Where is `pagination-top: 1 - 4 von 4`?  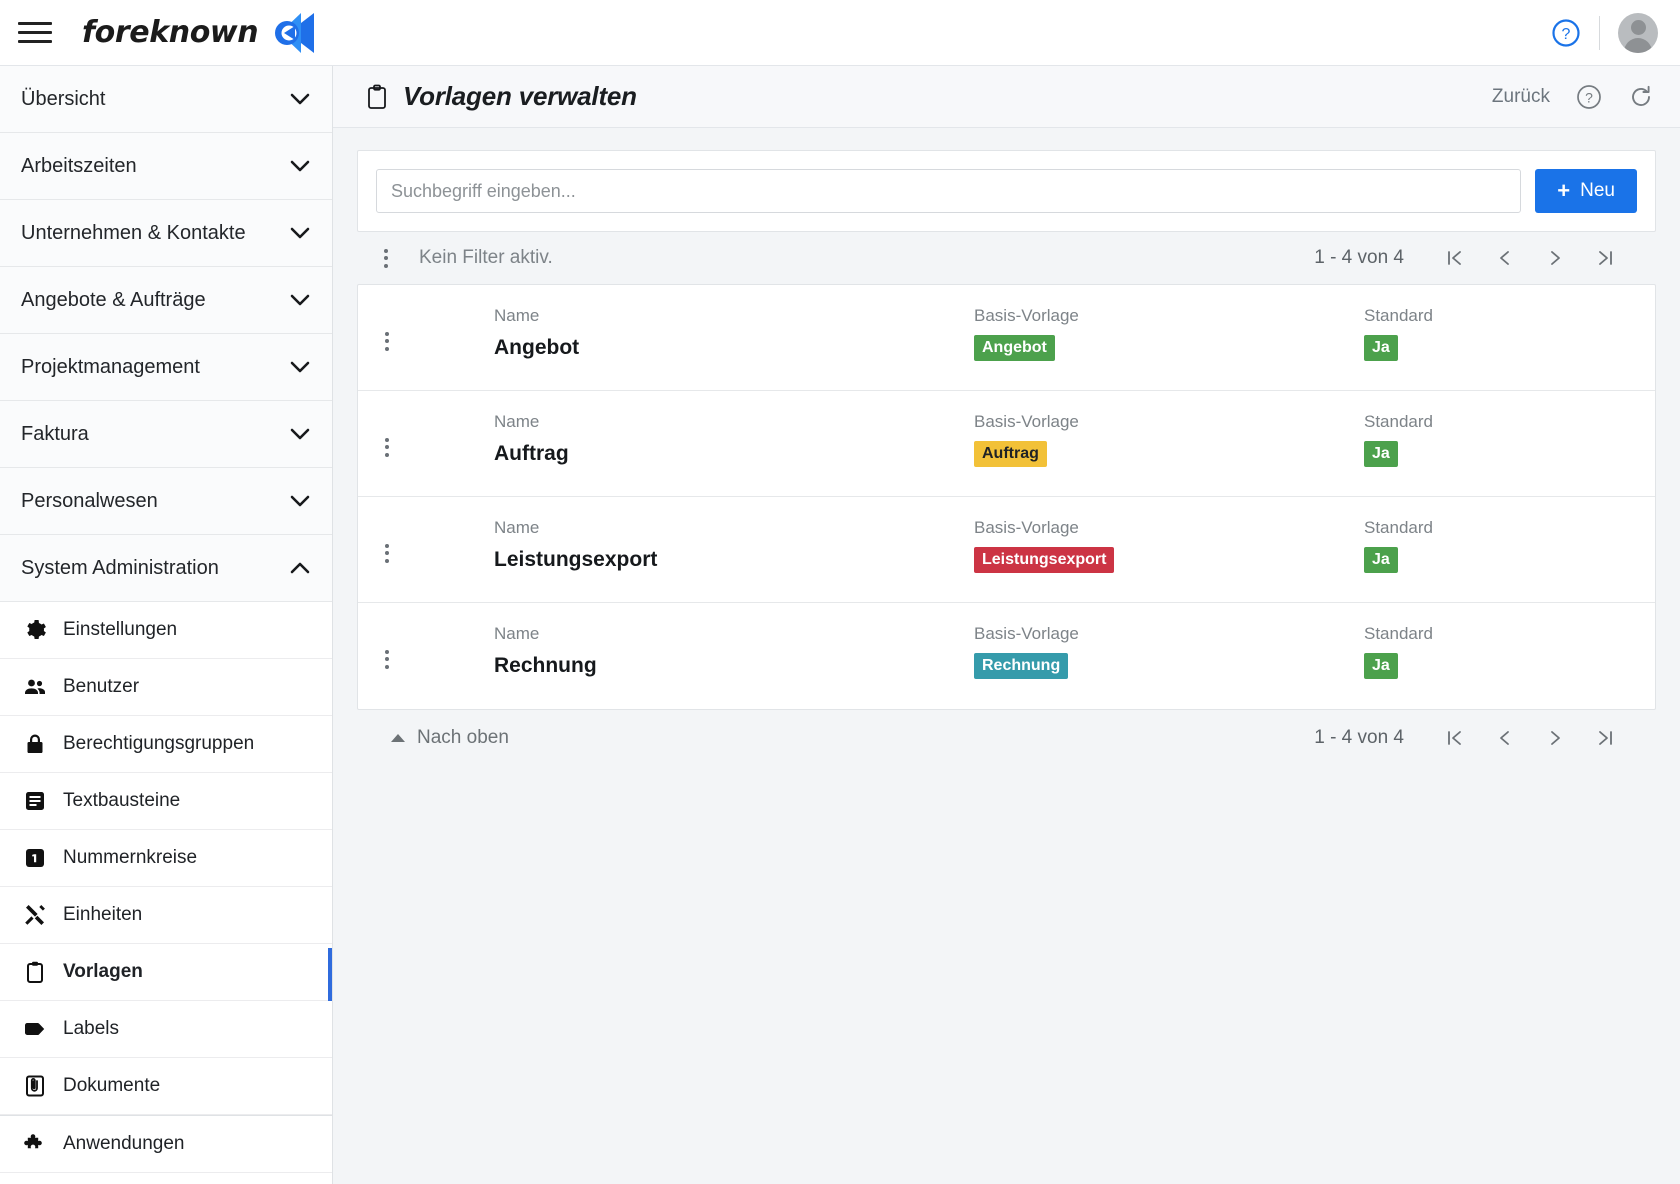
pagination-top: 1 - 4 von 4 is located at coordinates (1472, 258).